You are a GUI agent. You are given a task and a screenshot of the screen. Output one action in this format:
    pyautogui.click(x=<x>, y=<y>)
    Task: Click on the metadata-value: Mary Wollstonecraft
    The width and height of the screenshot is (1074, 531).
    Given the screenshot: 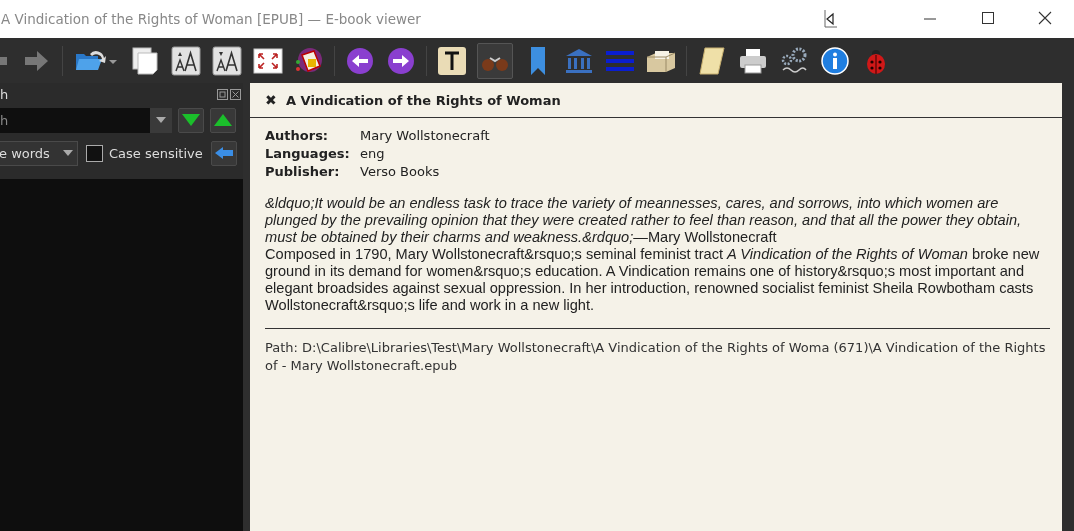 What is the action you would take?
    pyautogui.click(x=425, y=136)
    